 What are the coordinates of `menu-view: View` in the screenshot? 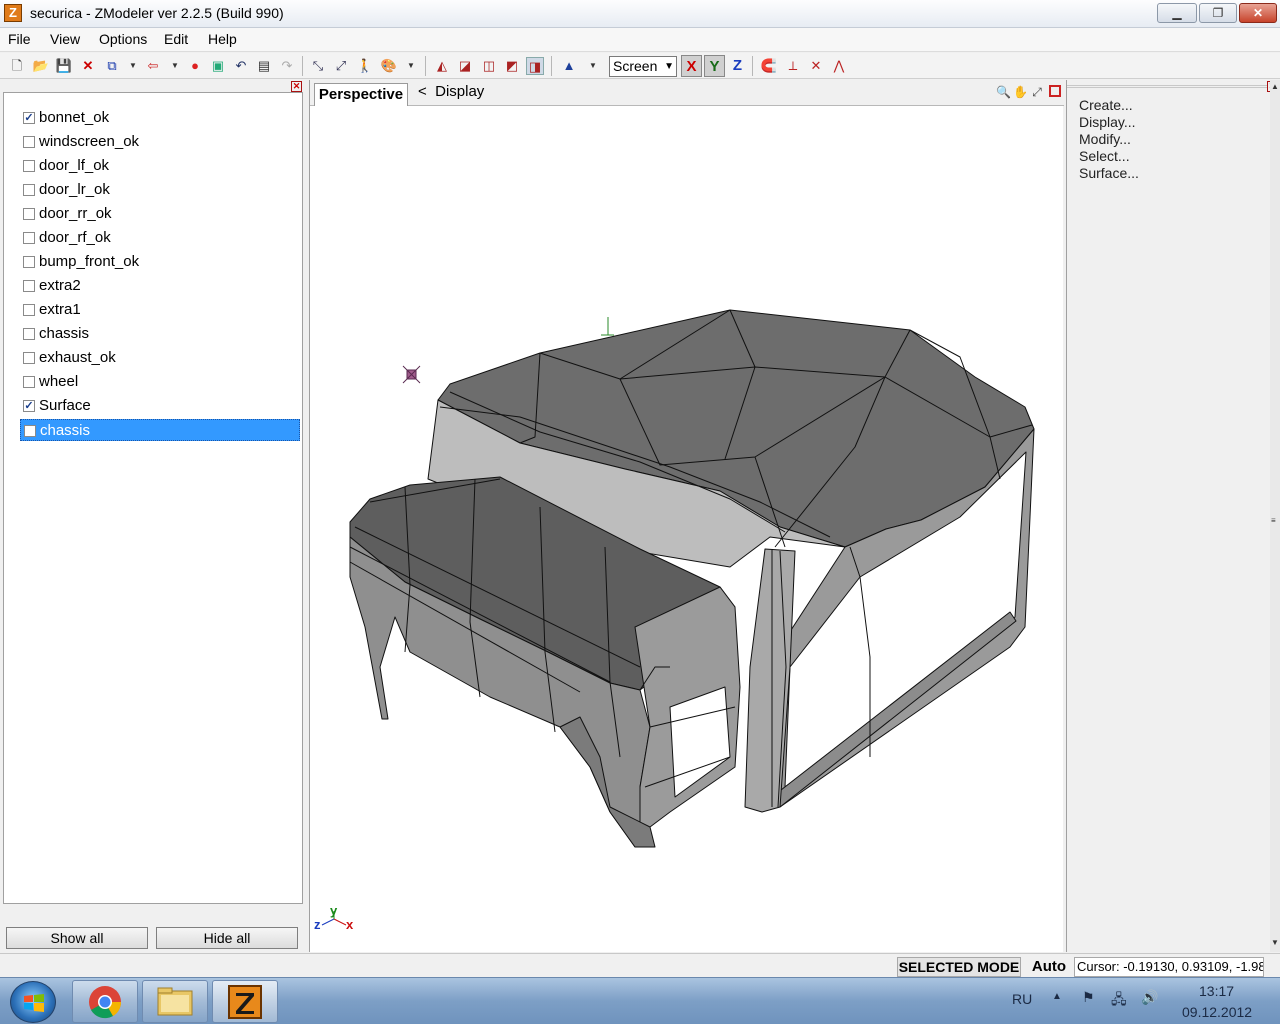 It's located at (65, 39).